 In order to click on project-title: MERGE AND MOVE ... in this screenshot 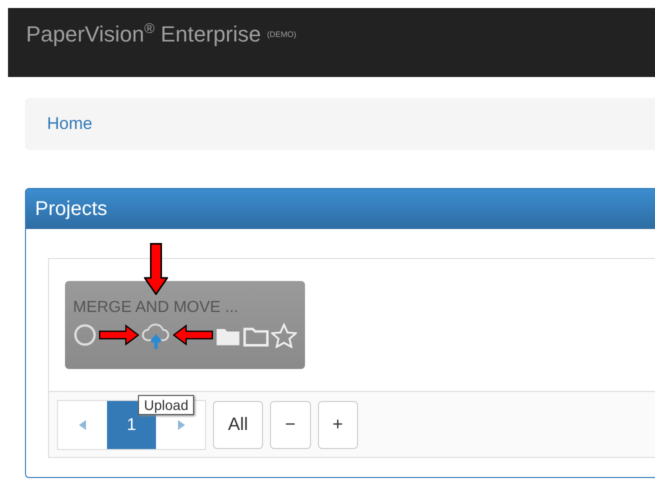, I will do `click(156, 308)`.